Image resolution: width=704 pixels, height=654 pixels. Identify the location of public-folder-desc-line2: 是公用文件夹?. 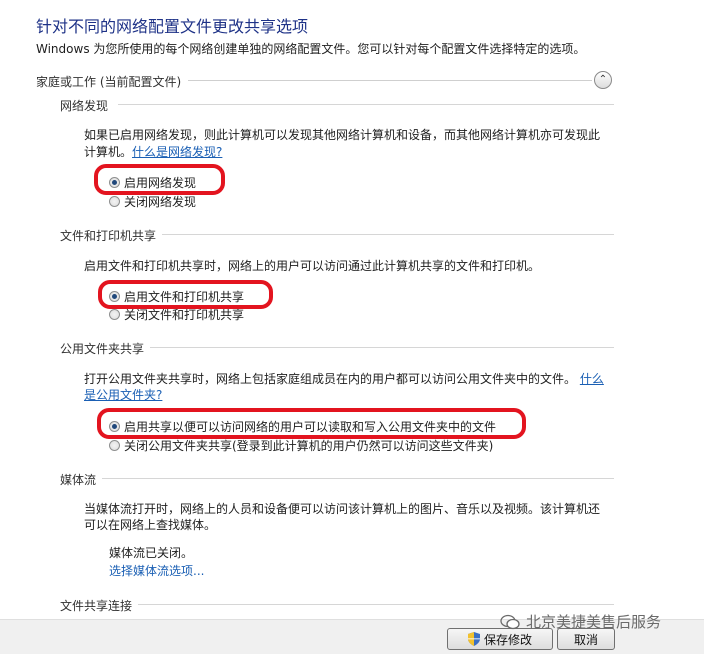
(123, 395).